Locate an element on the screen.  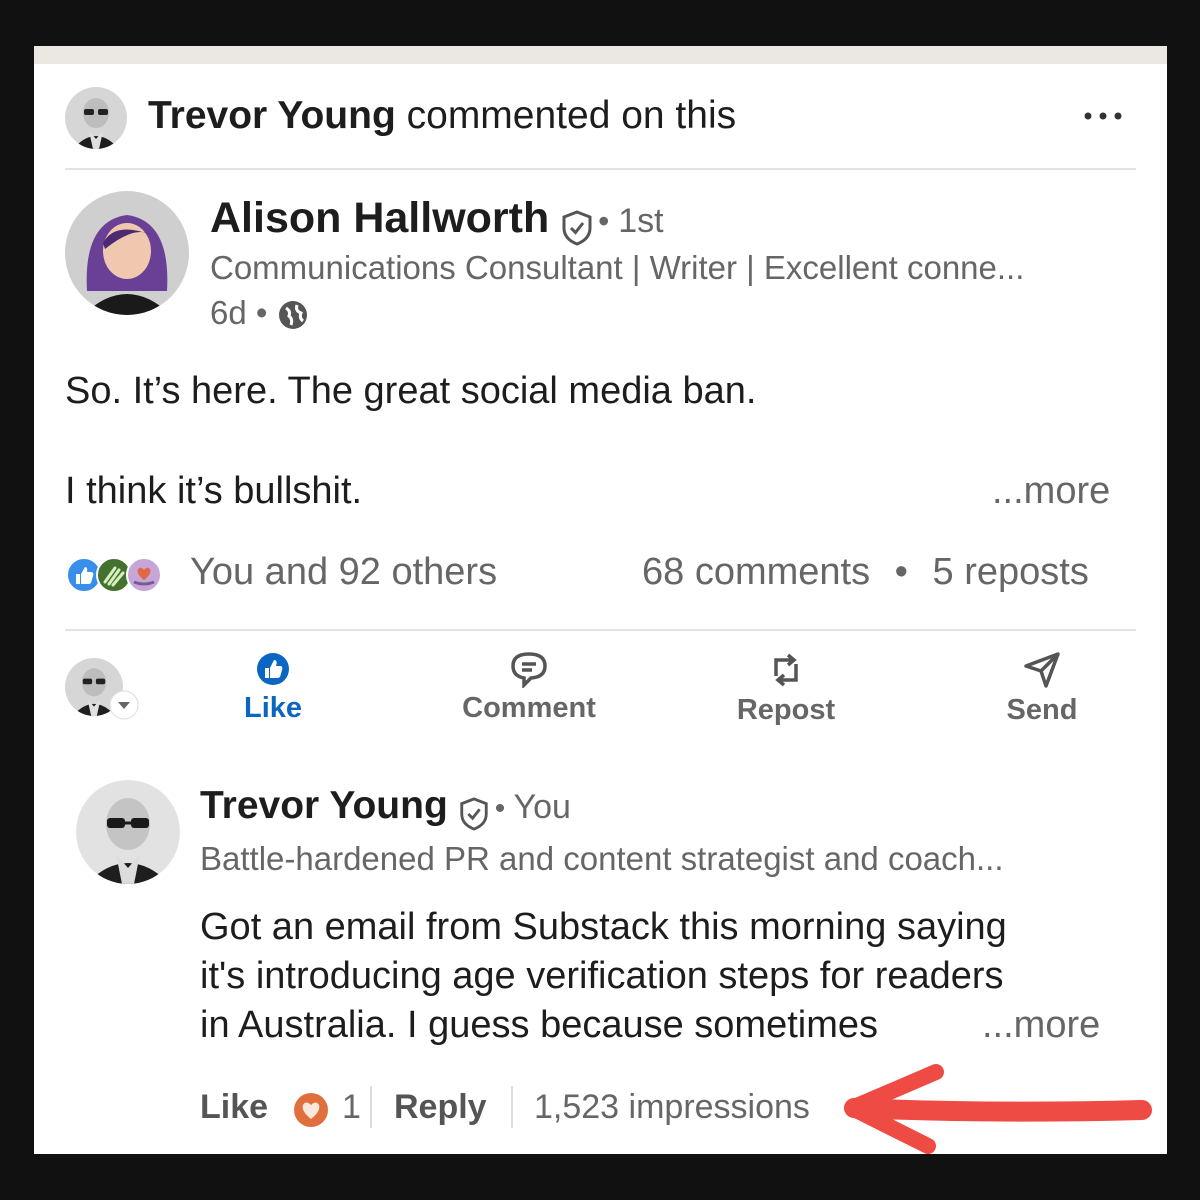
comment-relation: You is located at coordinates (542, 807).